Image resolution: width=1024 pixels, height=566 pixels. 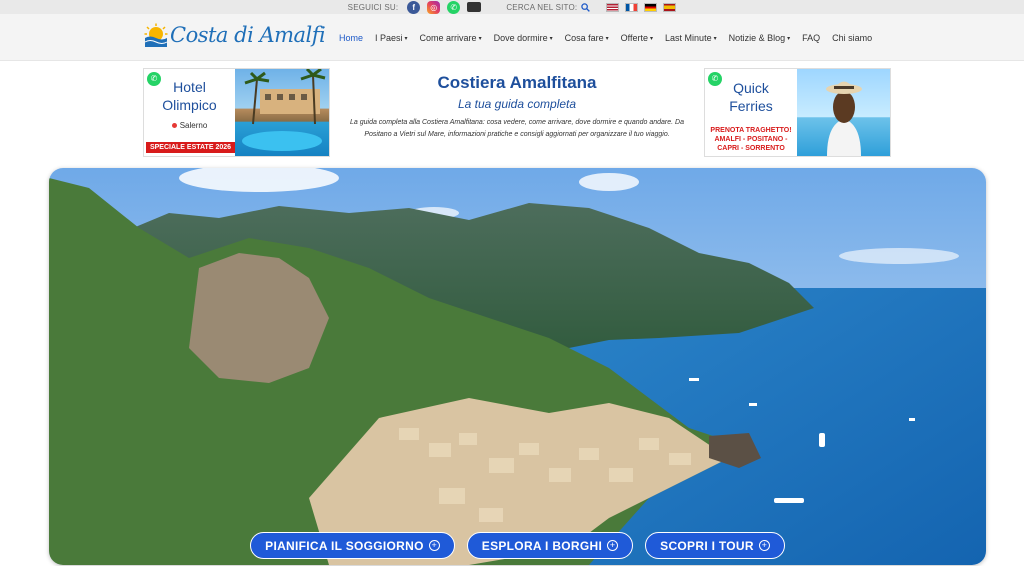 I want to click on ferries-name-line2: Ferries, so click(x=751, y=106).